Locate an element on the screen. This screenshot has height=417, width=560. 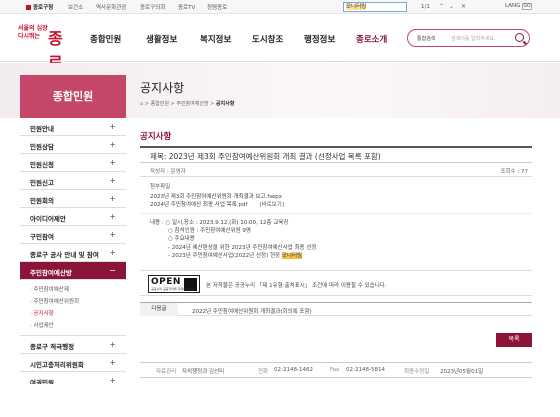
utility-link: 역사문화관광 is located at coordinates (111, 7).